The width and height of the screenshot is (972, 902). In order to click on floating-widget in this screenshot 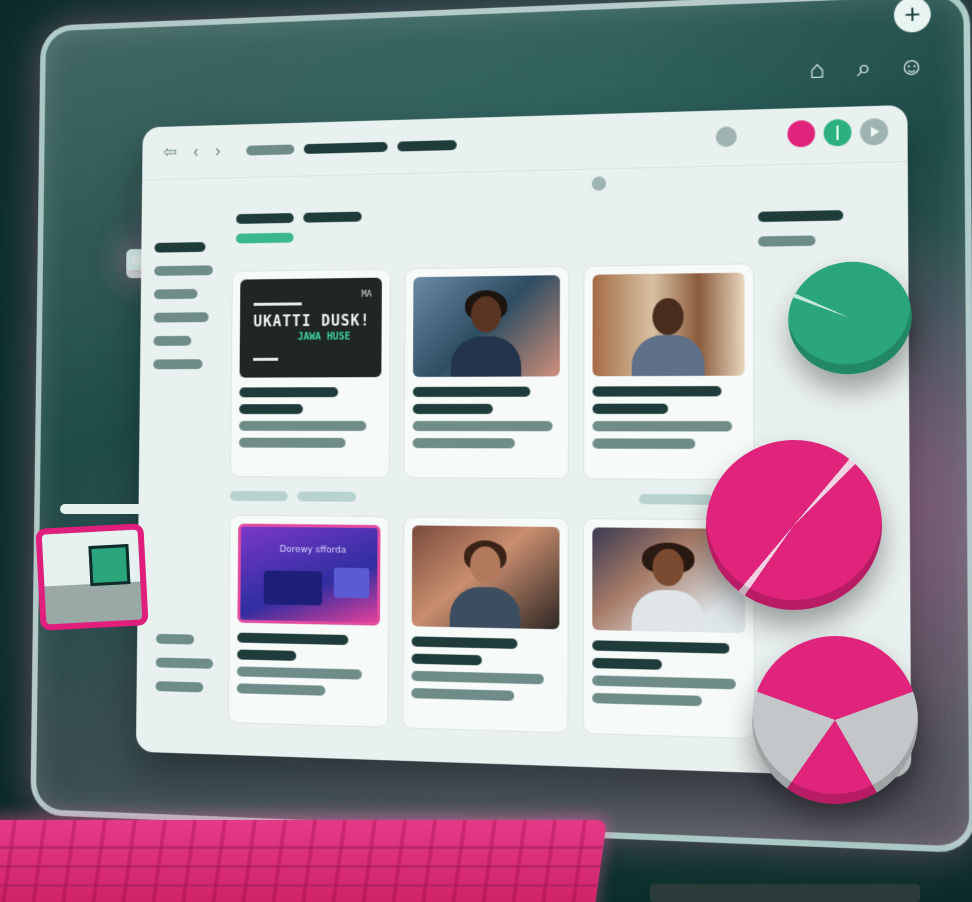, I will do `click(92, 577)`.